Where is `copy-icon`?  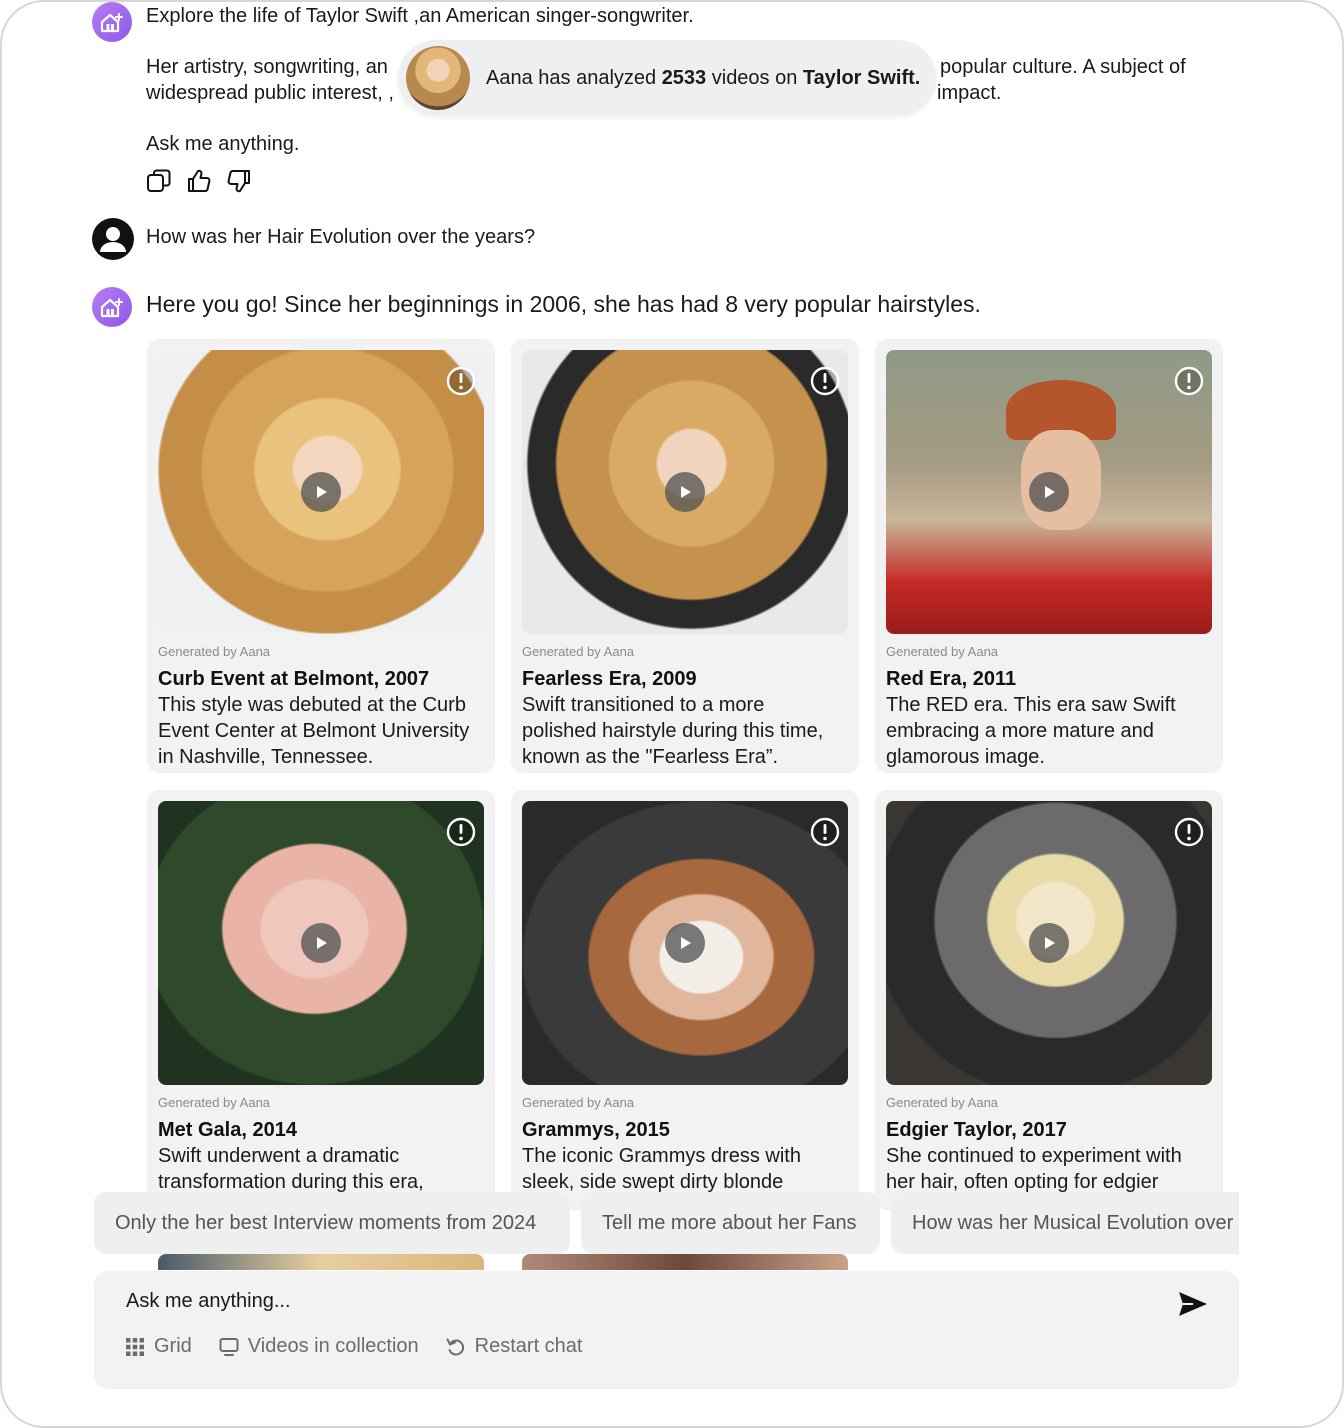 copy-icon is located at coordinates (159, 181).